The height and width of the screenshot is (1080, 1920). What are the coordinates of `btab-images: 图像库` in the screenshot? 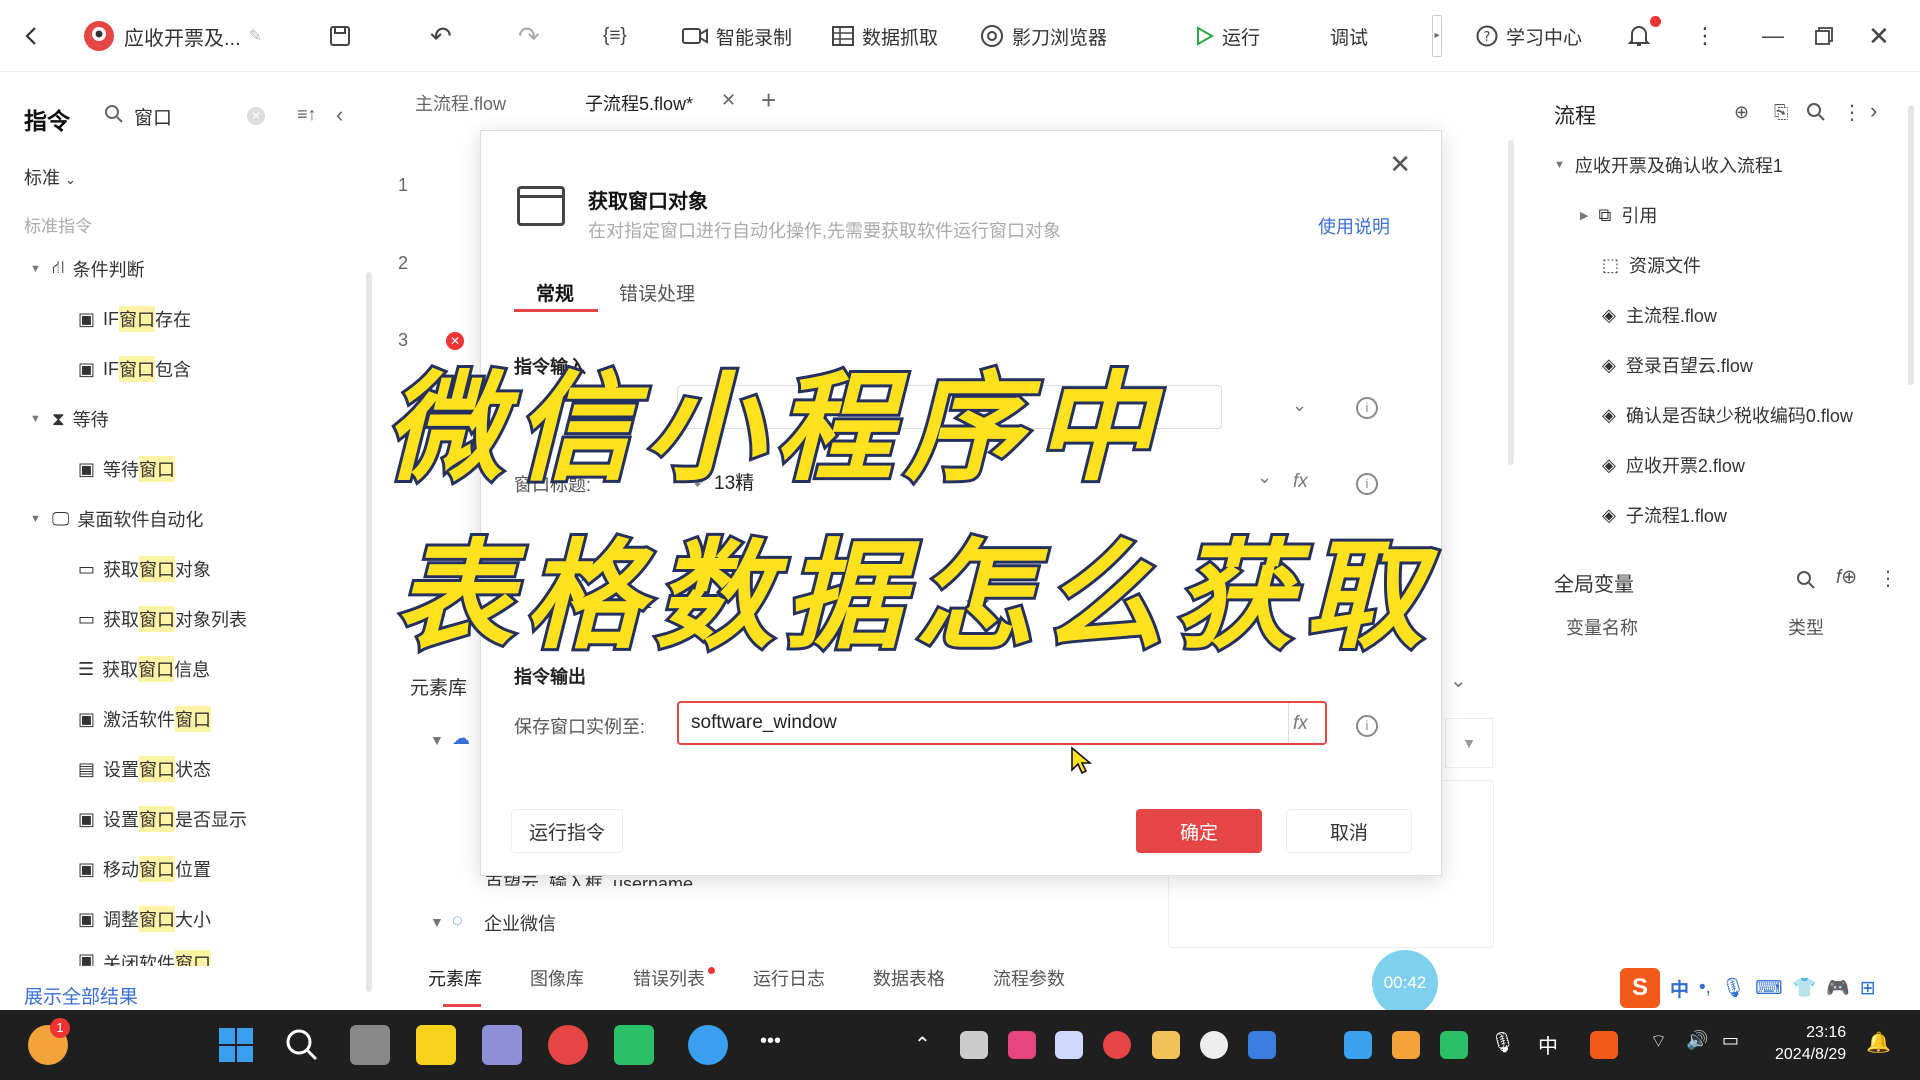 It's located at (557, 978).